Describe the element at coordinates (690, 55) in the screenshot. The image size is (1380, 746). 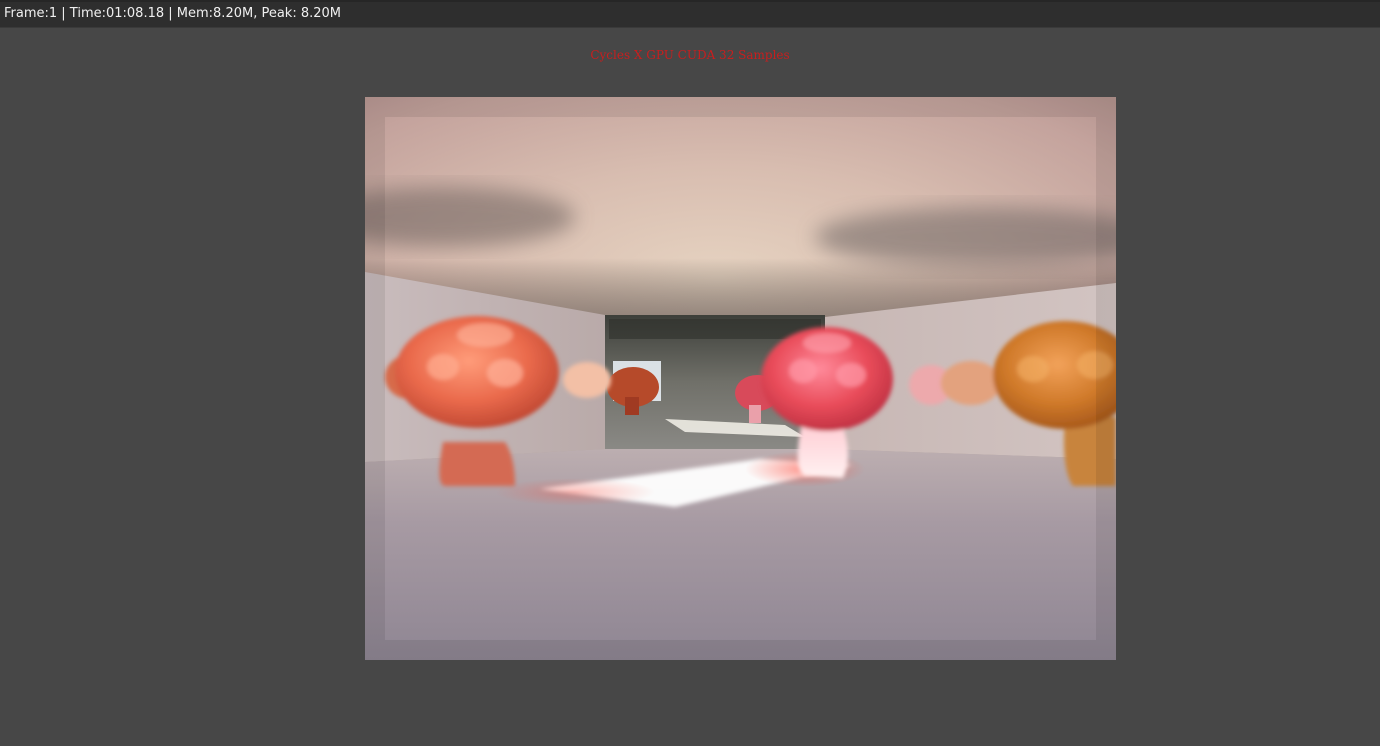
I see `render-stamp-text: Cycles X GPU CUDA 32 Samples` at that location.